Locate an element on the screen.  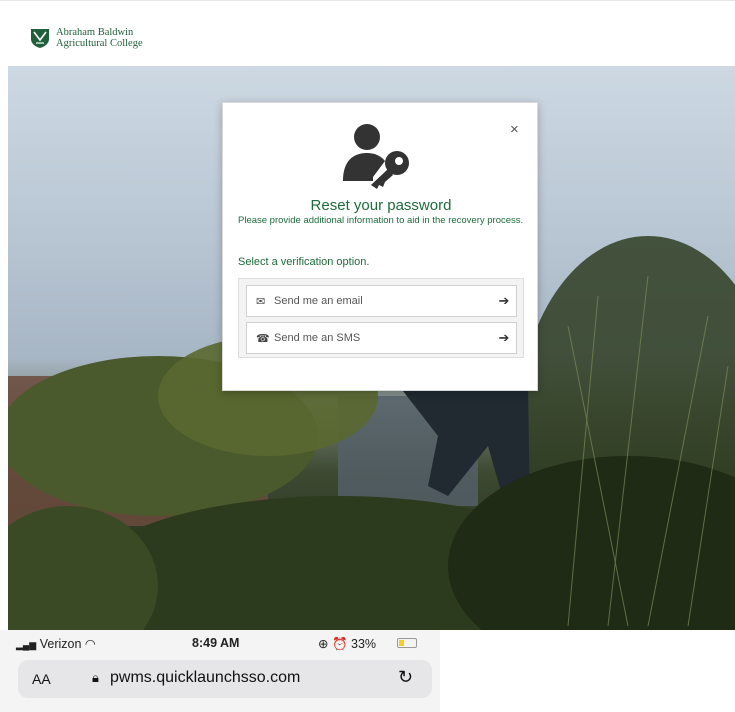
blank-area is located at coordinates (587, 671).